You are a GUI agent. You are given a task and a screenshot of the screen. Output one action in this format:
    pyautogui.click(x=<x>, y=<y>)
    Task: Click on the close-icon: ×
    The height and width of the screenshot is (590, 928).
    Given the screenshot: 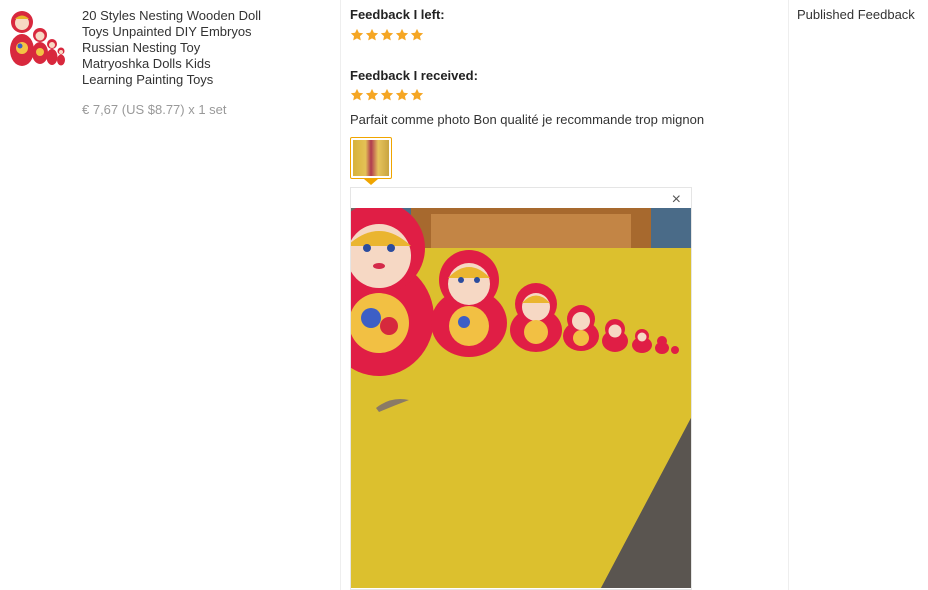 What is the action you would take?
    pyautogui.click(x=676, y=200)
    